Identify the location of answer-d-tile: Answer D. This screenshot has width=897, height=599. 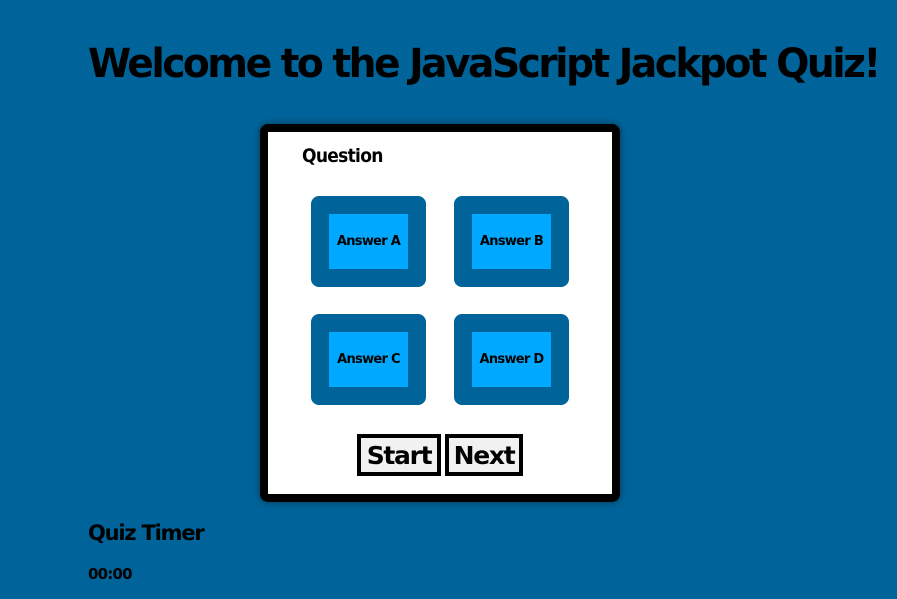
(511, 359).